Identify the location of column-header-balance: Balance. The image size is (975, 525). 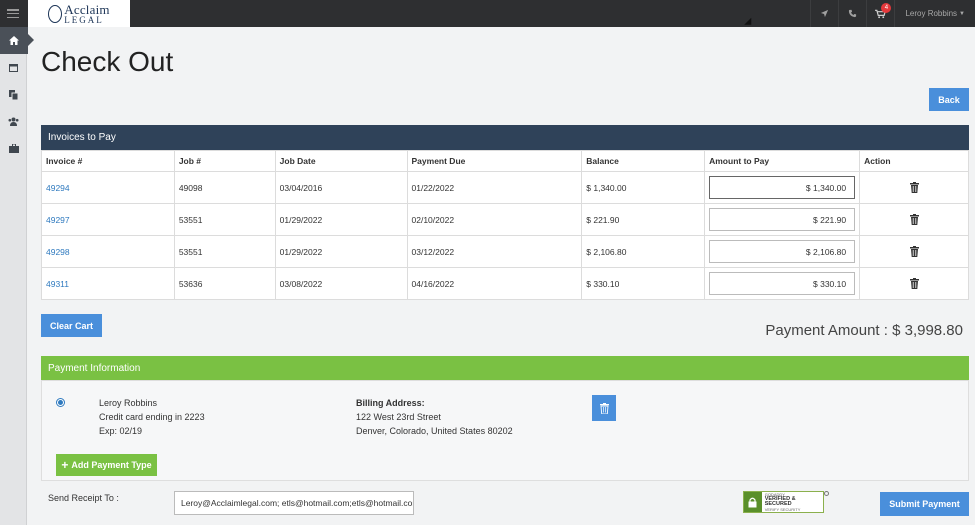
(643, 161).